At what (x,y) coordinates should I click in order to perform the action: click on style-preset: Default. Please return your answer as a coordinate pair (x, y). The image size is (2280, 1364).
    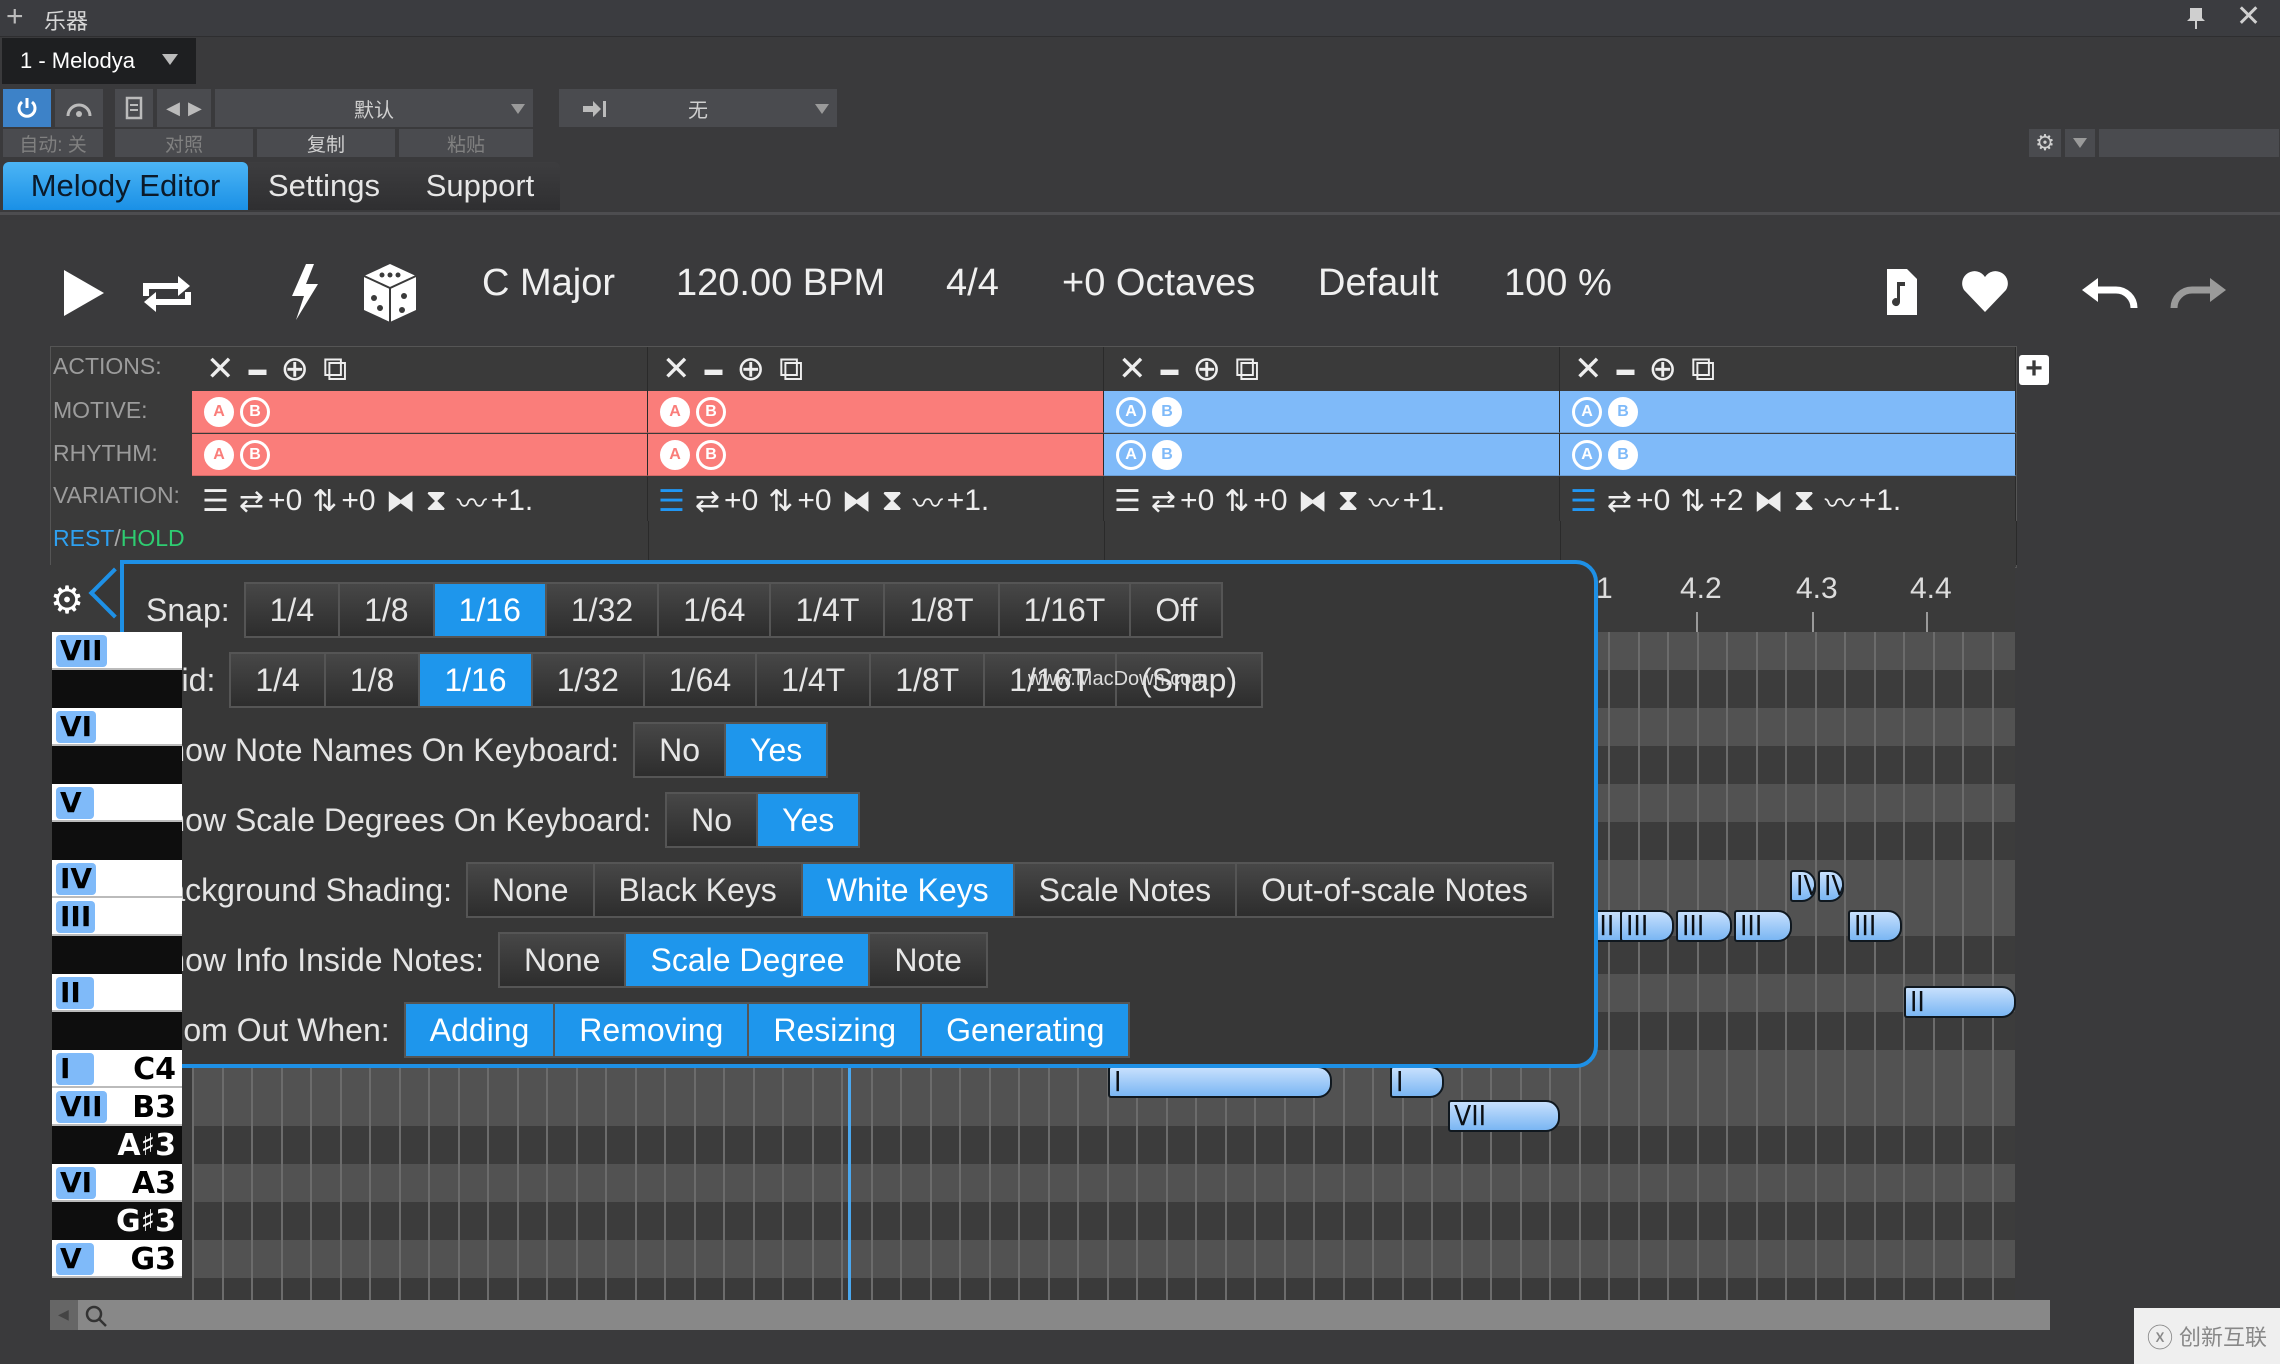
    Looking at the image, I should click on (1378, 283).